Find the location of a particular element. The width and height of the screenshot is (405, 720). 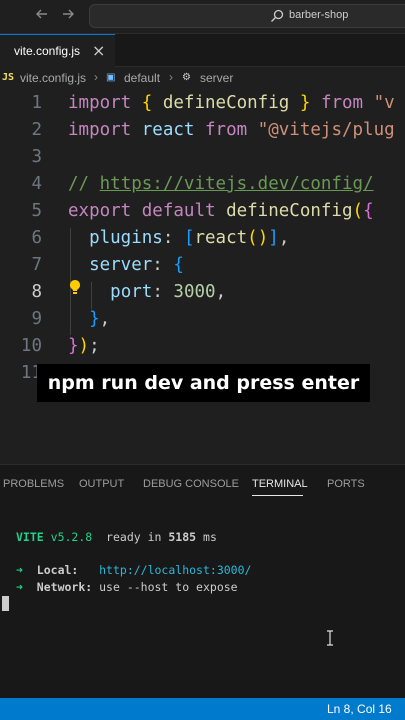

code-line-4: // https://vitejs.dev/config/ is located at coordinates (221, 184).